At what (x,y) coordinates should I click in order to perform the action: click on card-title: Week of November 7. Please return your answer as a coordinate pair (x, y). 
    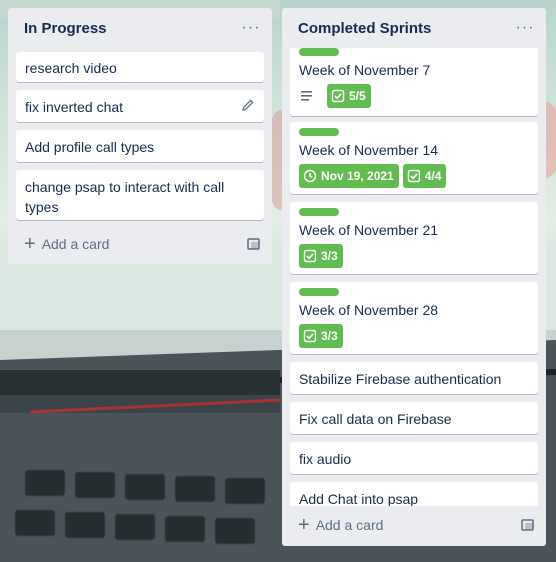
    Looking at the image, I should click on (365, 70).